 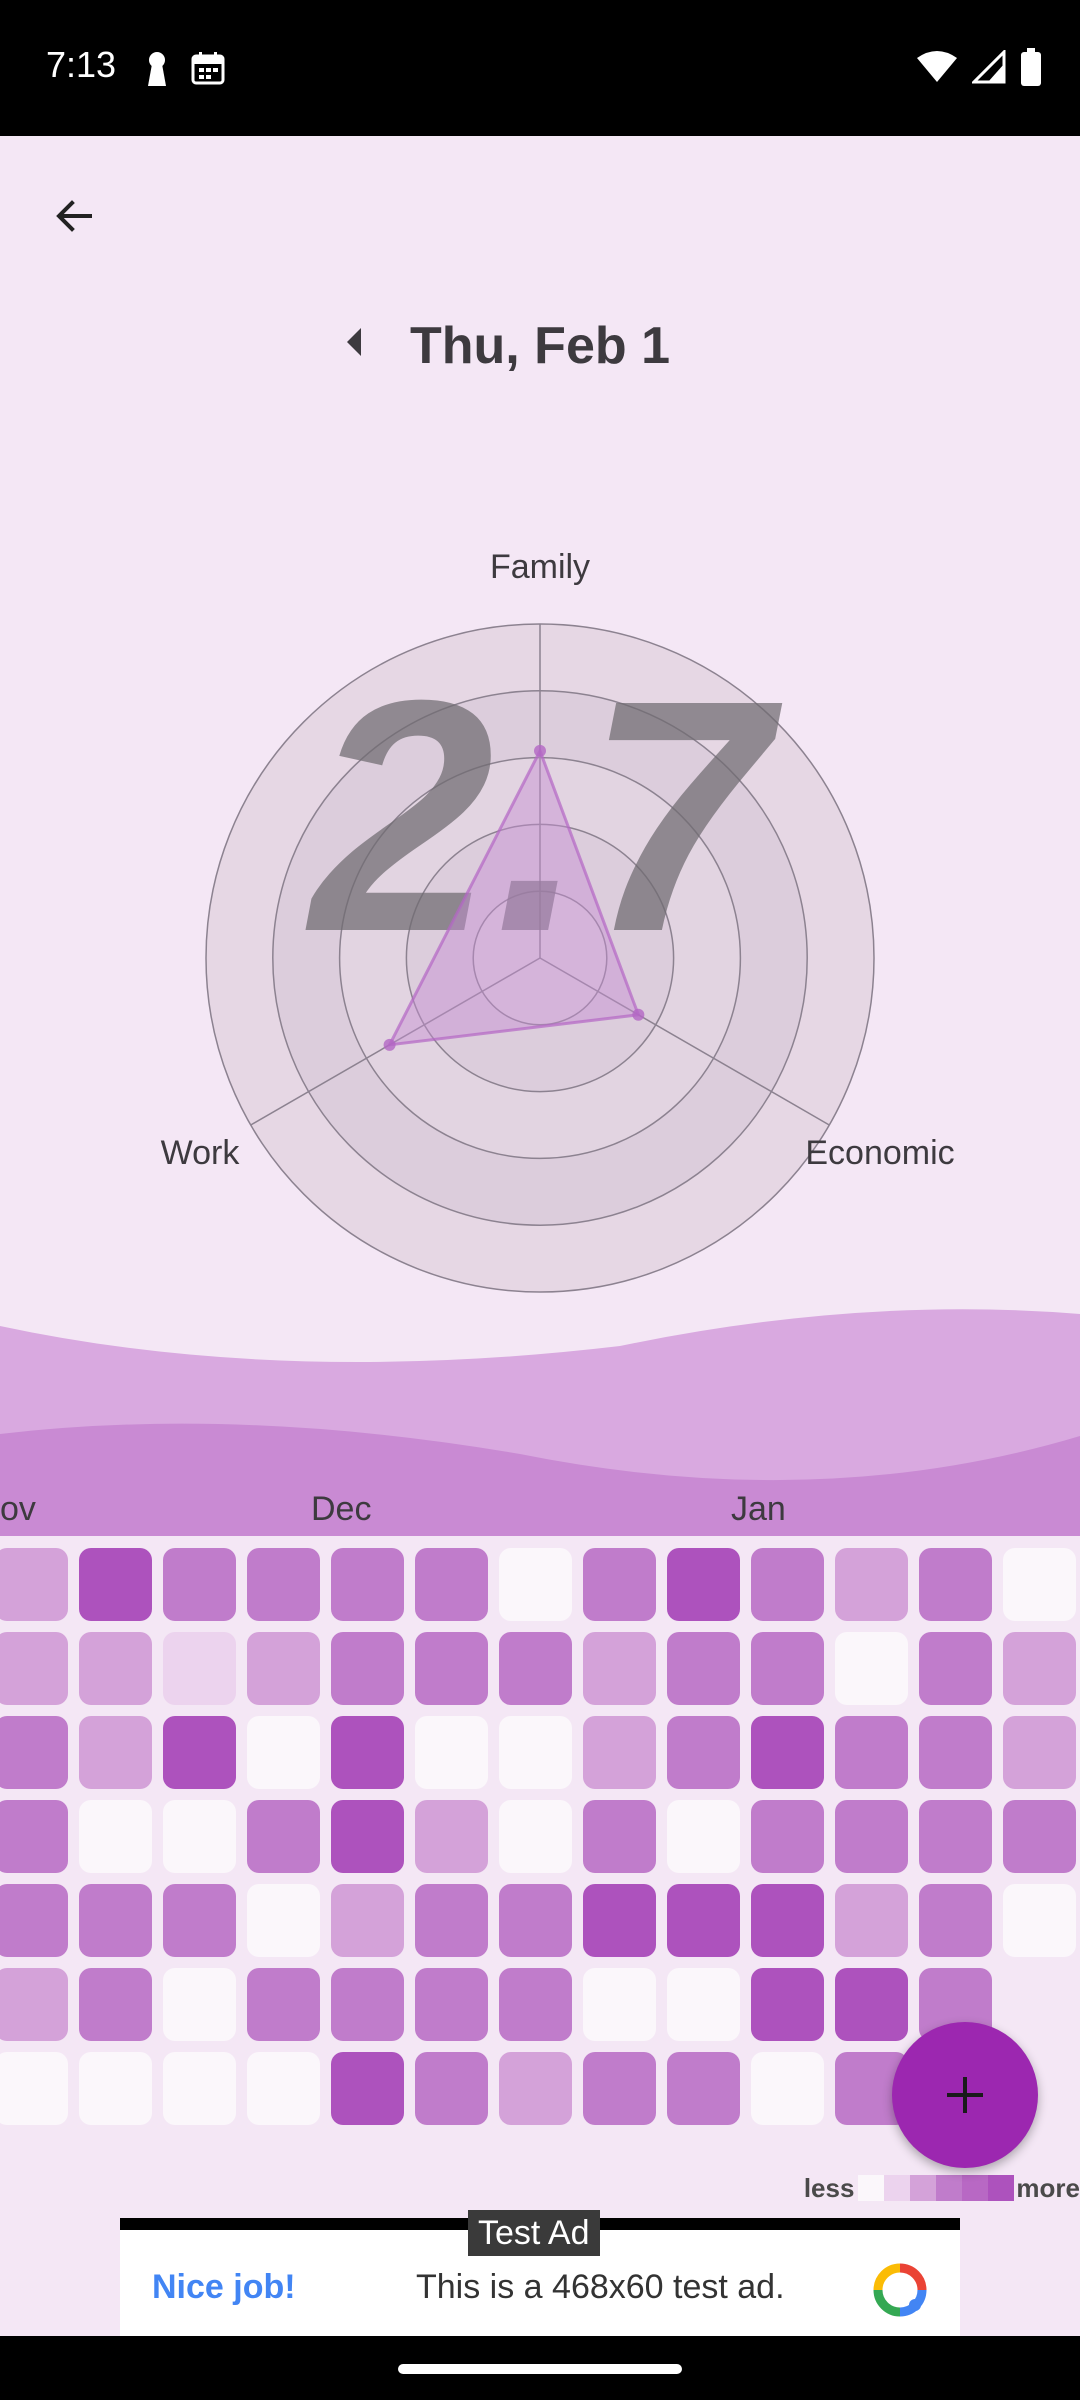 I want to click on radar-point, so click(x=389, y=1044).